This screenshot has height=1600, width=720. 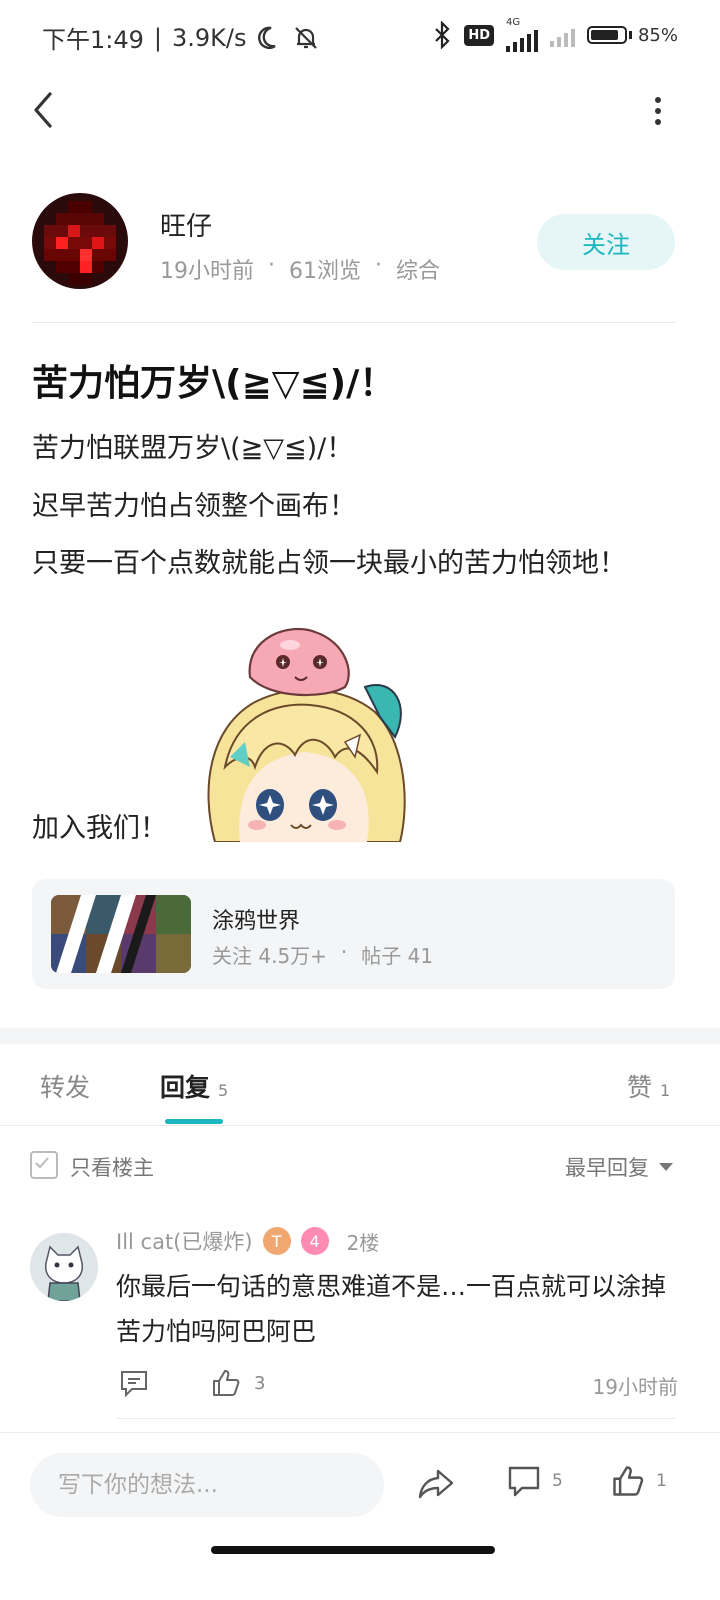 What do you see at coordinates (607, 1168) in the screenshot?
I see `sort-label: 最早回复` at bounding box center [607, 1168].